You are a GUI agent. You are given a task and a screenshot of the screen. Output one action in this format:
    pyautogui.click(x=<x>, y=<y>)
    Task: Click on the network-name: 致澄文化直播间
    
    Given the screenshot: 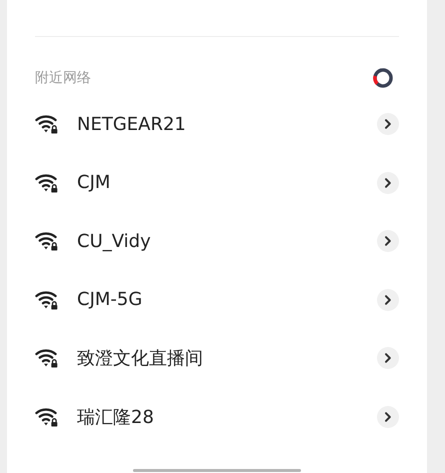 What is the action you would take?
    pyautogui.click(x=140, y=358)
    